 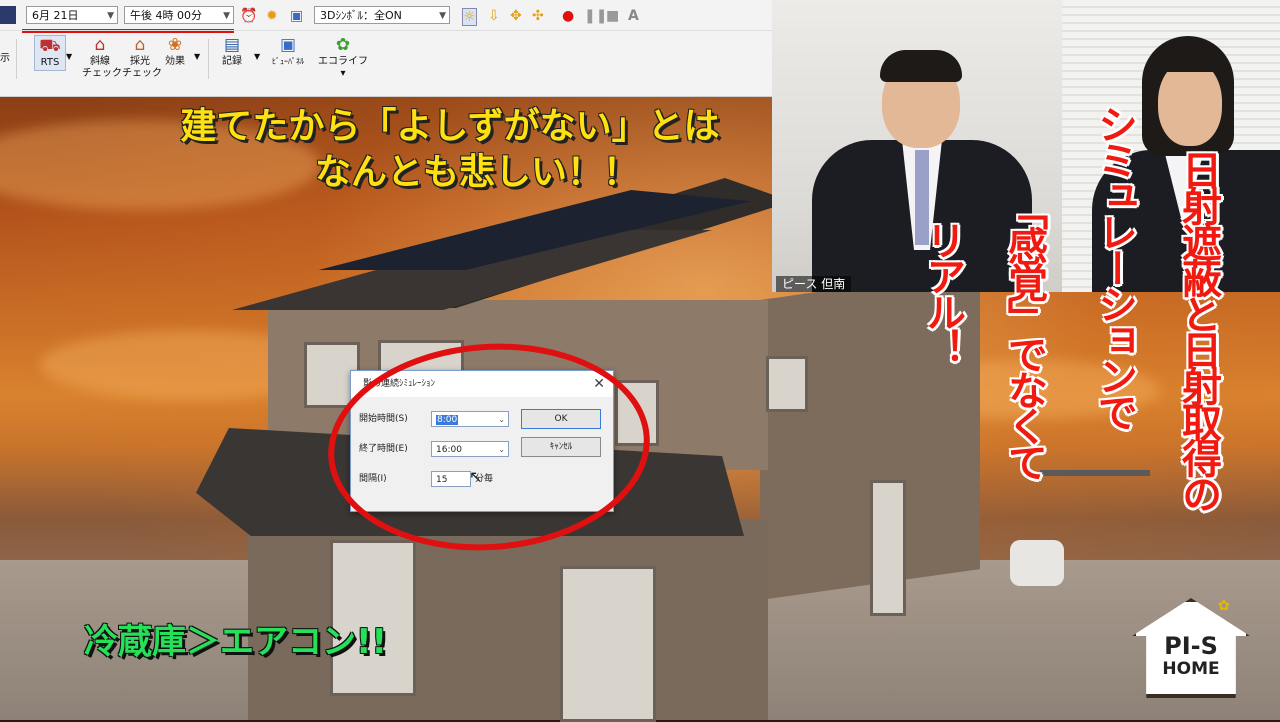 I want to click on headline-caption: 建てたから「よしずがない」とは なんとも悲しい！！, so click(x=450, y=150).